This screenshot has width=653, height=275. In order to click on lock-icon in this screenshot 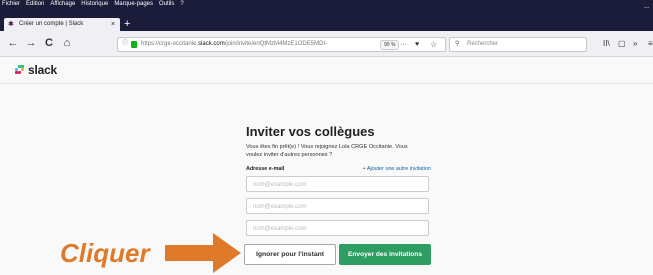, I will do `click(134, 44)`.